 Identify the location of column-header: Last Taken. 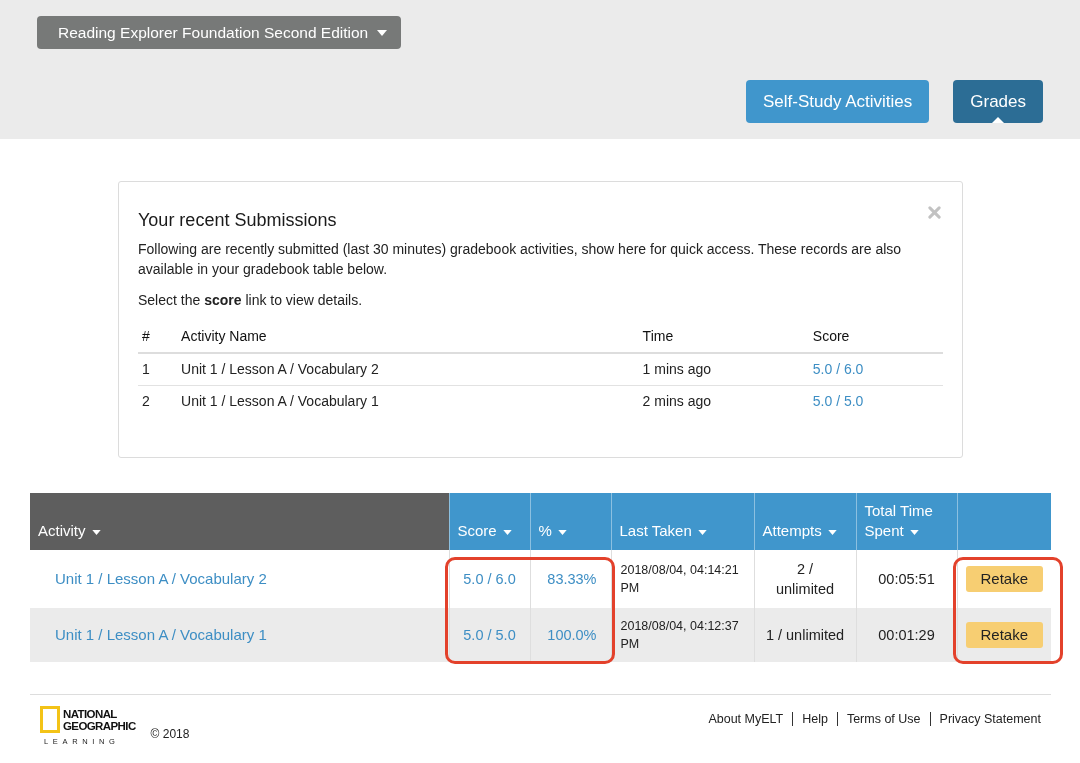
(682, 521).